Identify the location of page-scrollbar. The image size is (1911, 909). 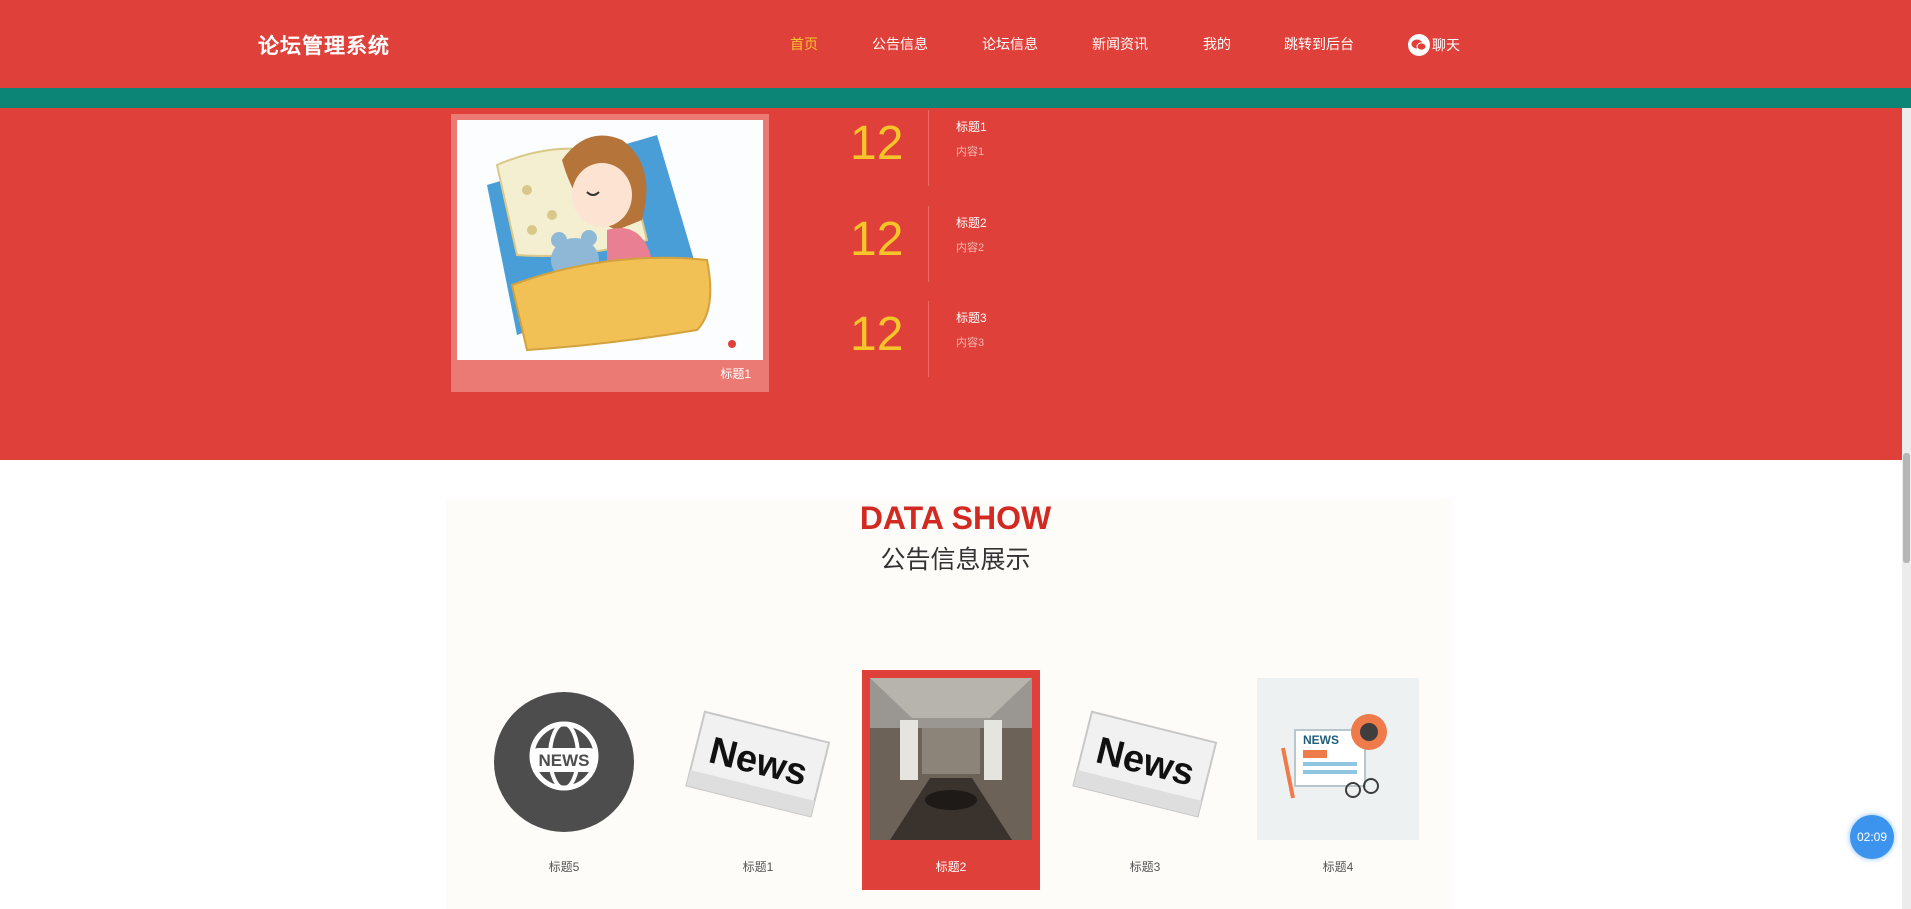
(1906, 508).